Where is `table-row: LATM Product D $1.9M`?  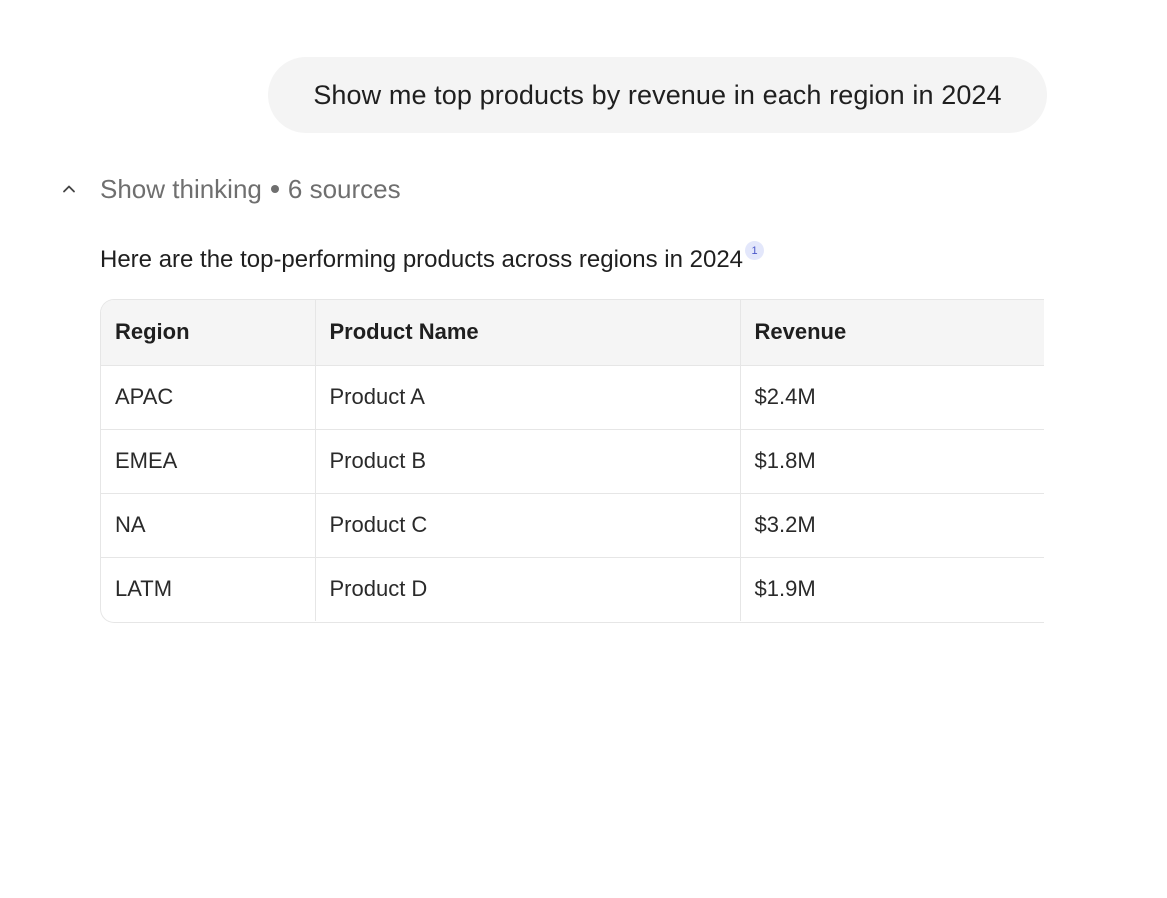 table-row: LATM Product D $1.9M is located at coordinates (572, 589).